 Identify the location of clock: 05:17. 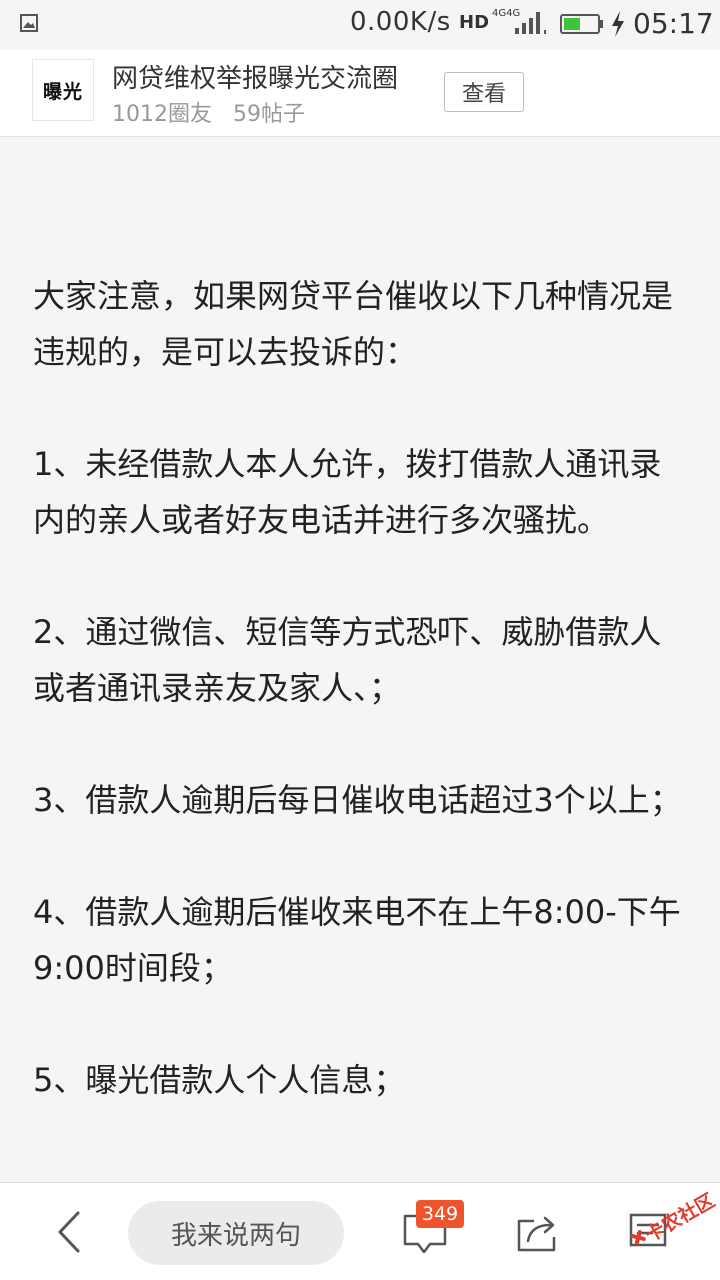
(673, 23).